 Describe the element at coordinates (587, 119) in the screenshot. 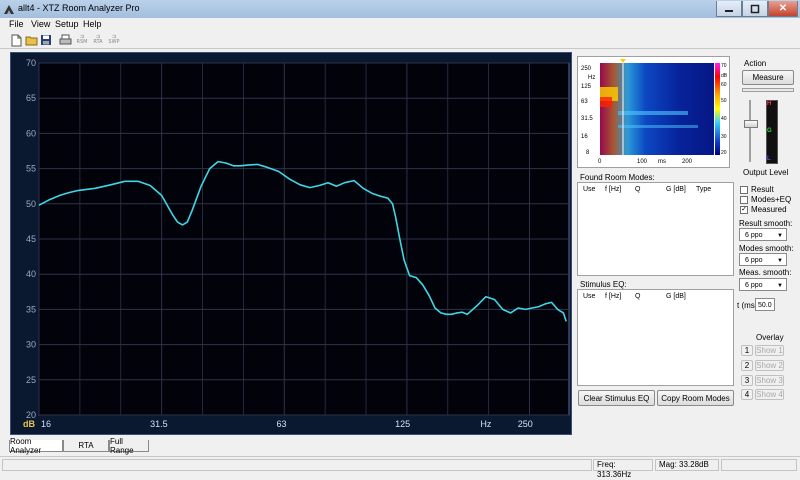

I see `spec-ytick: 31.5` at that location.